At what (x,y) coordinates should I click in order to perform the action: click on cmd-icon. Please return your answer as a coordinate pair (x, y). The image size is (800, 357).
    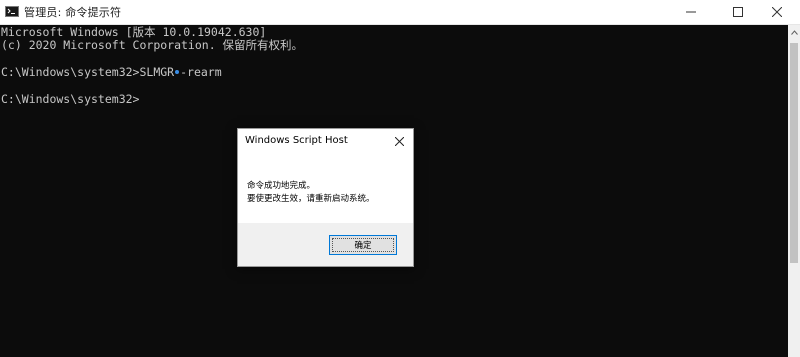
    Looking at the image, I should click on (12, 11).